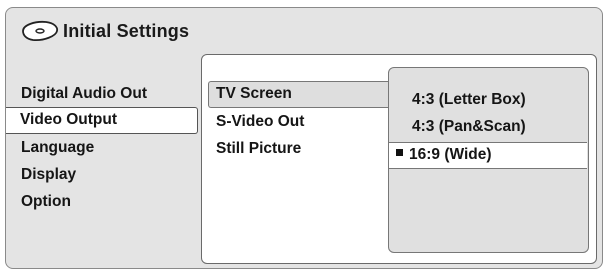  Describe the element at coordinates (469, 99) in the screenshot. I see `option-label: 4:3 (Letter Box)` at that location.